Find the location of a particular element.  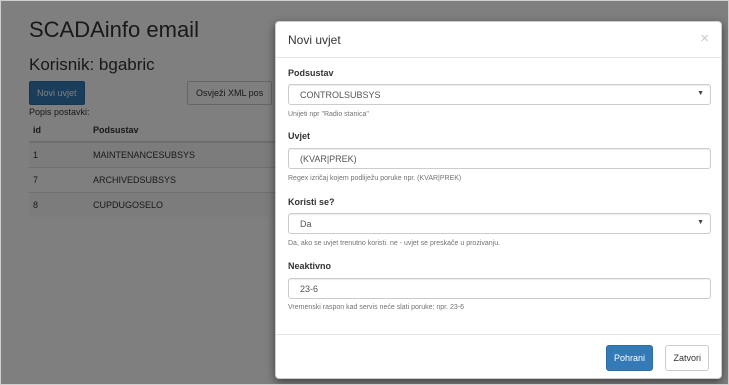

modal-title: Novi uvjet is located at coordinates (314, 40).